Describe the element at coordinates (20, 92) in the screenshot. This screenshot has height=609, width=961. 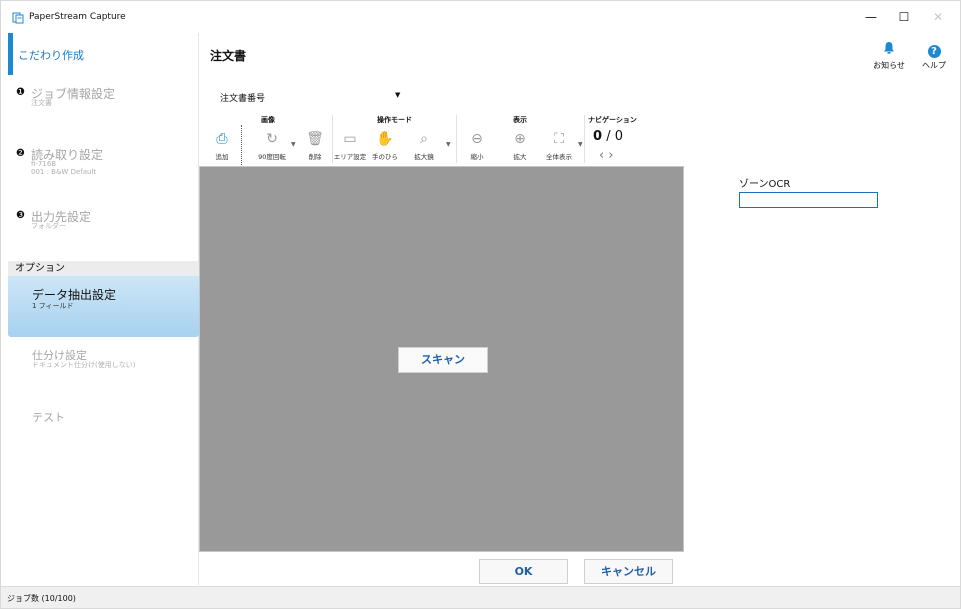
I see `step-number: ❶` at that location.